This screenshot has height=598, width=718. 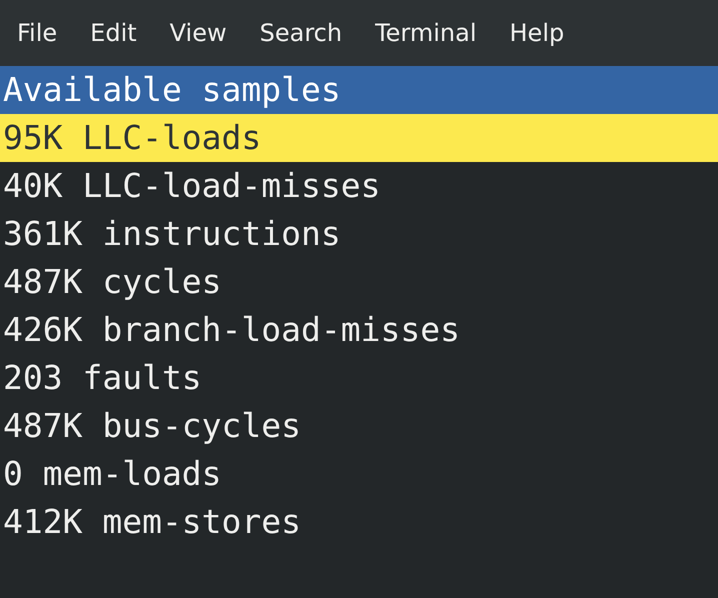 I want to click on sample-row: 426K branch-load-misses, so click(x=359, y=330).